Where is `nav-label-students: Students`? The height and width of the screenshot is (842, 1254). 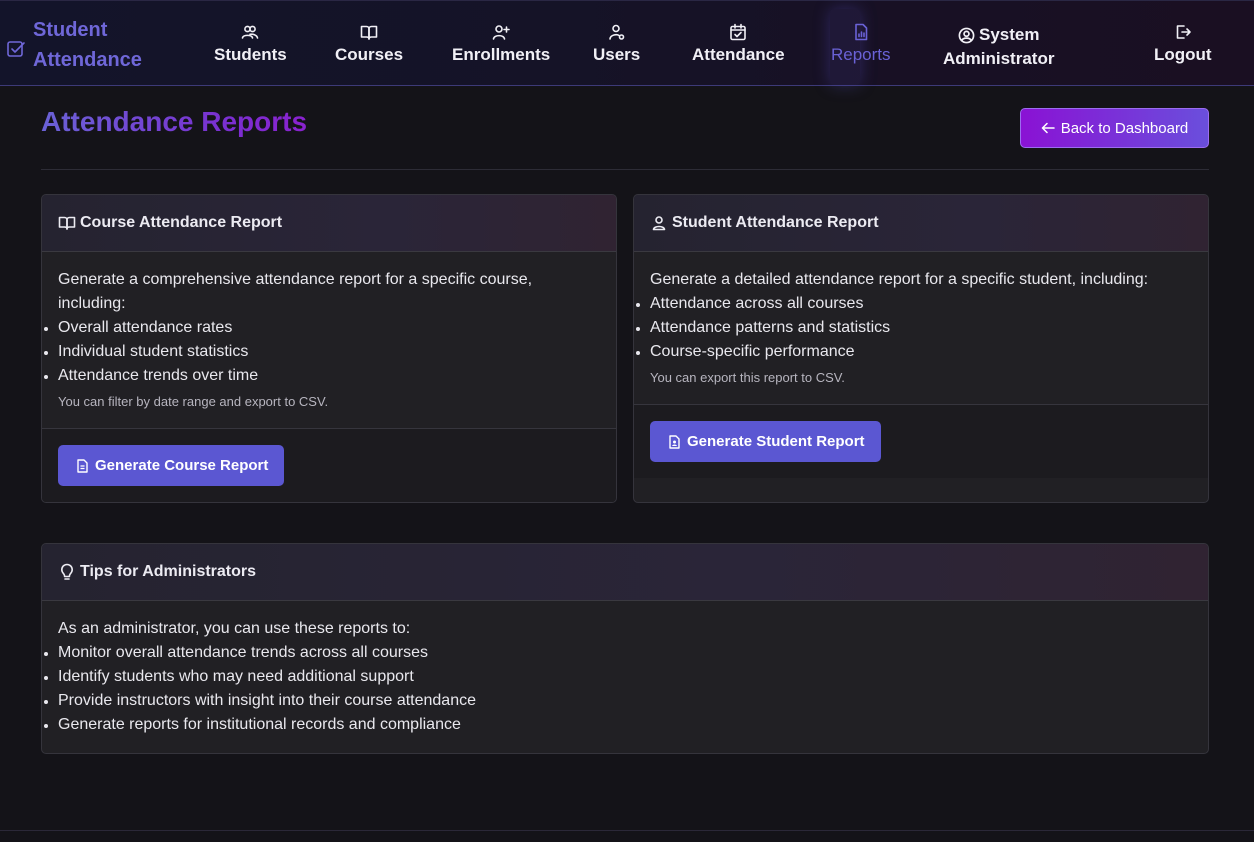
nav-label-students: Students is located at coordinates (250, 54).